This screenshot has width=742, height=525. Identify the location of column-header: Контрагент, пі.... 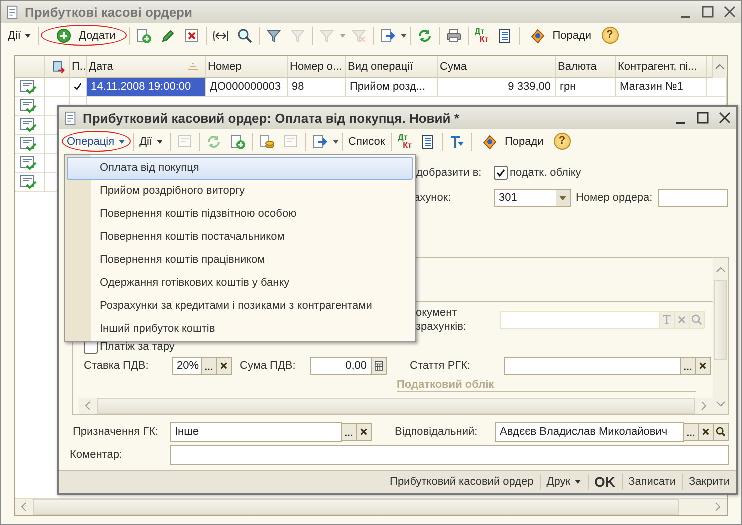
(661, 67).